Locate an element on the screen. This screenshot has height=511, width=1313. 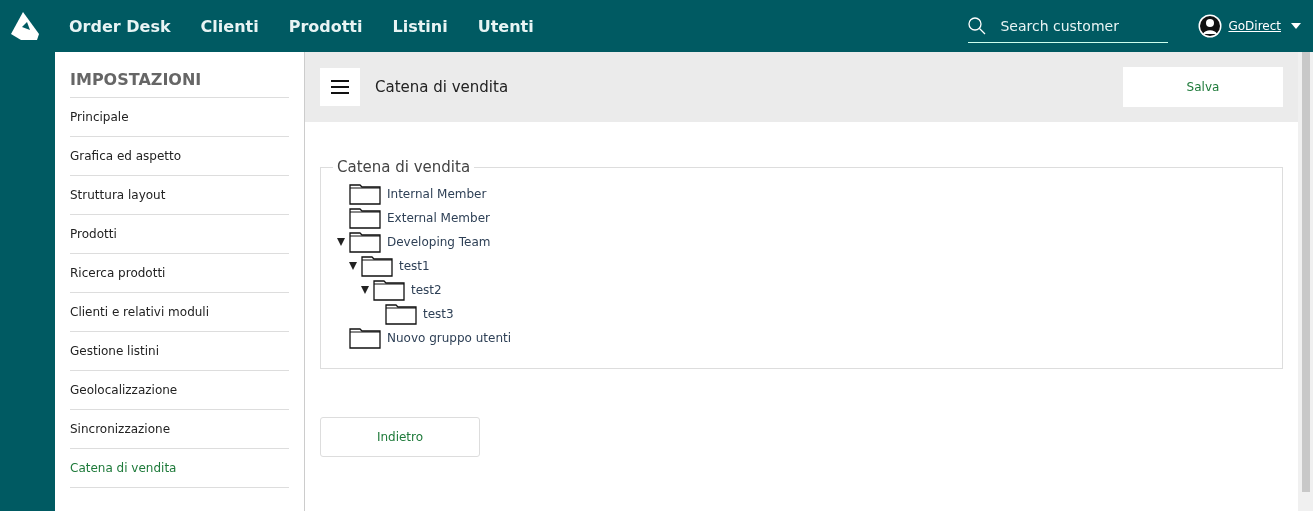
tree-item: Developing Team is located at coordinates (439, 242).